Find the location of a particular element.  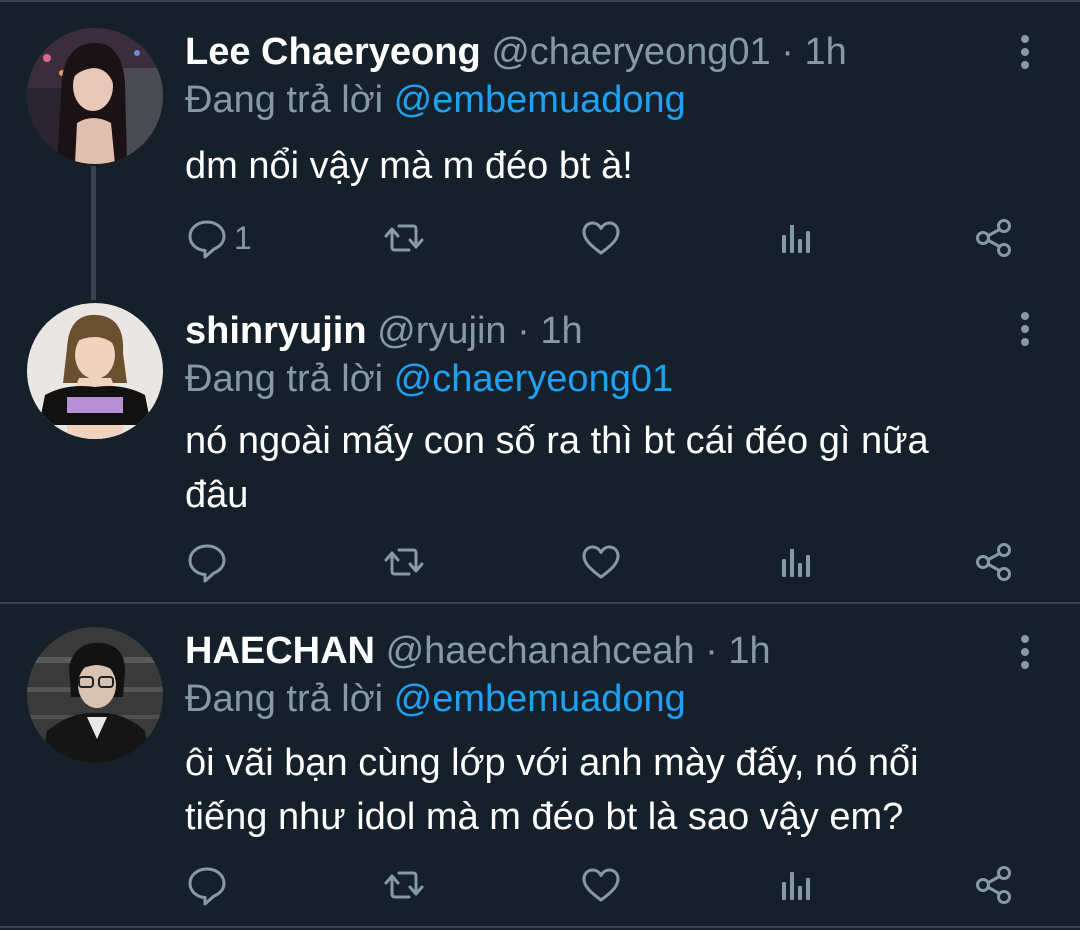

username: @haechanahceah is located at coordinates (540, 651).